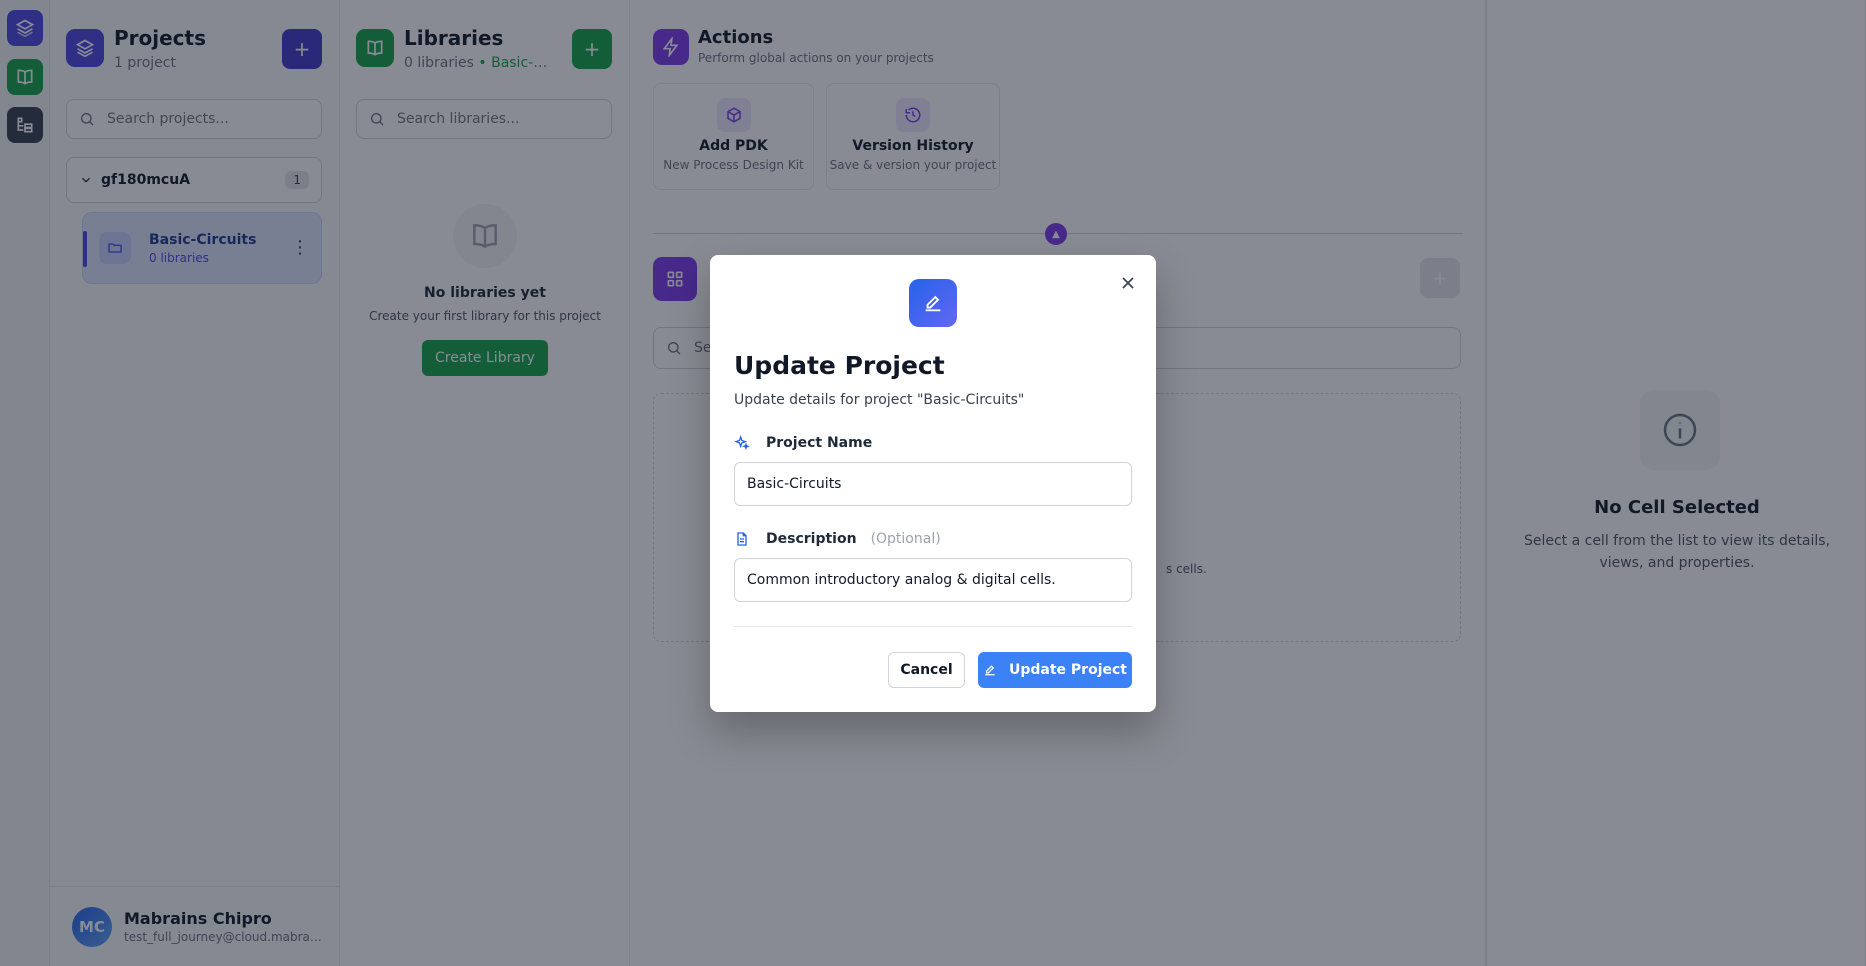  I want to click on project-name-label: Project Name, so click(803, 443).